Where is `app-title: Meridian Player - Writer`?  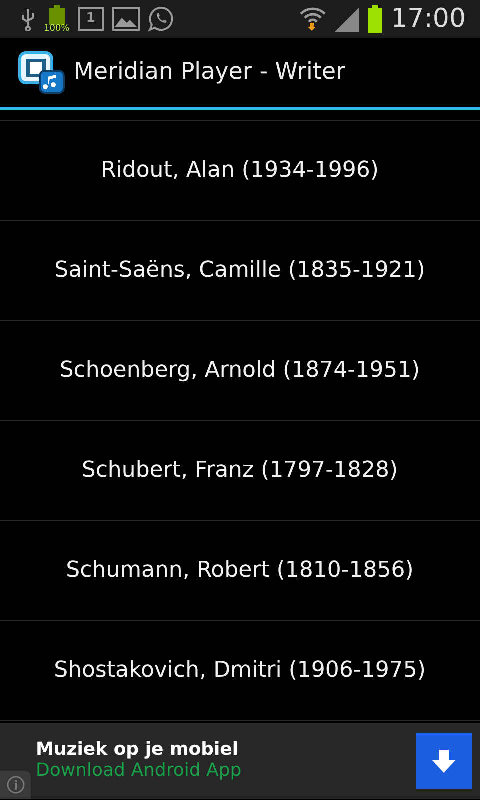 app-title: Meridian Player - Writer is located at coordinates (210, 73).